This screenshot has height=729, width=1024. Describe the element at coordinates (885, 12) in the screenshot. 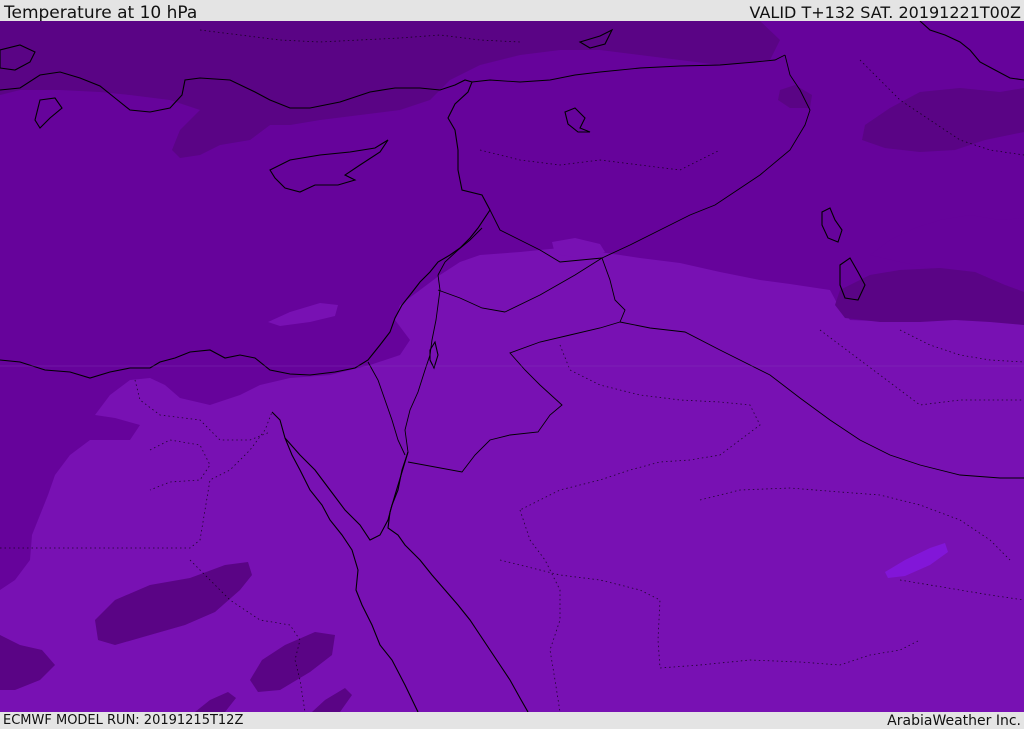

I see `valid-time-label: VALID T+132 SAT. 20191221T00Z` at that location.